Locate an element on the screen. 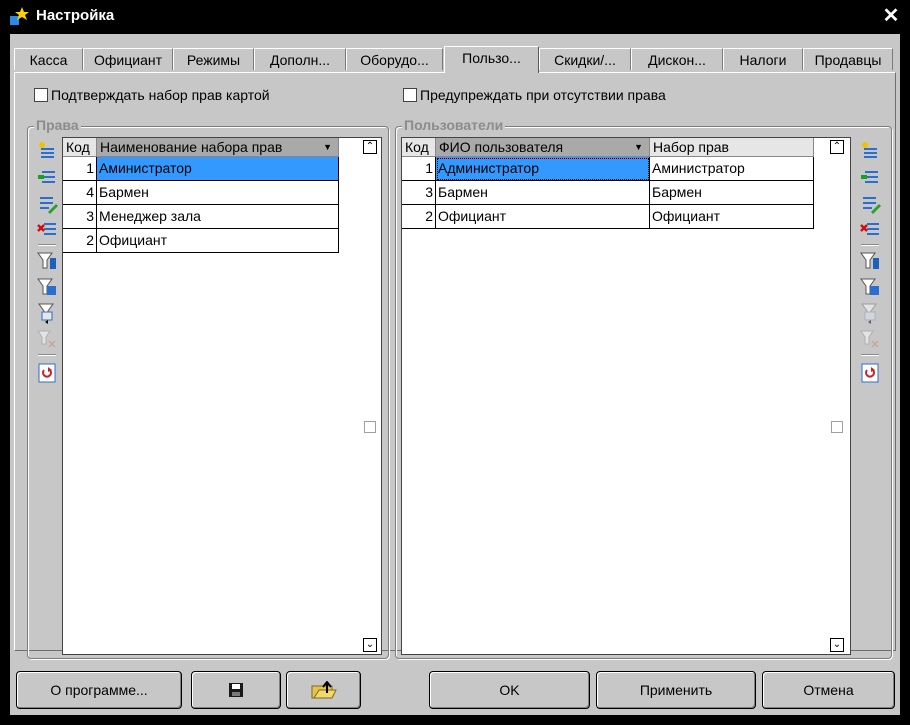 This screenshot has width=910, height=725. tab-taxes: Налоги is located at coordinates (763, 59).